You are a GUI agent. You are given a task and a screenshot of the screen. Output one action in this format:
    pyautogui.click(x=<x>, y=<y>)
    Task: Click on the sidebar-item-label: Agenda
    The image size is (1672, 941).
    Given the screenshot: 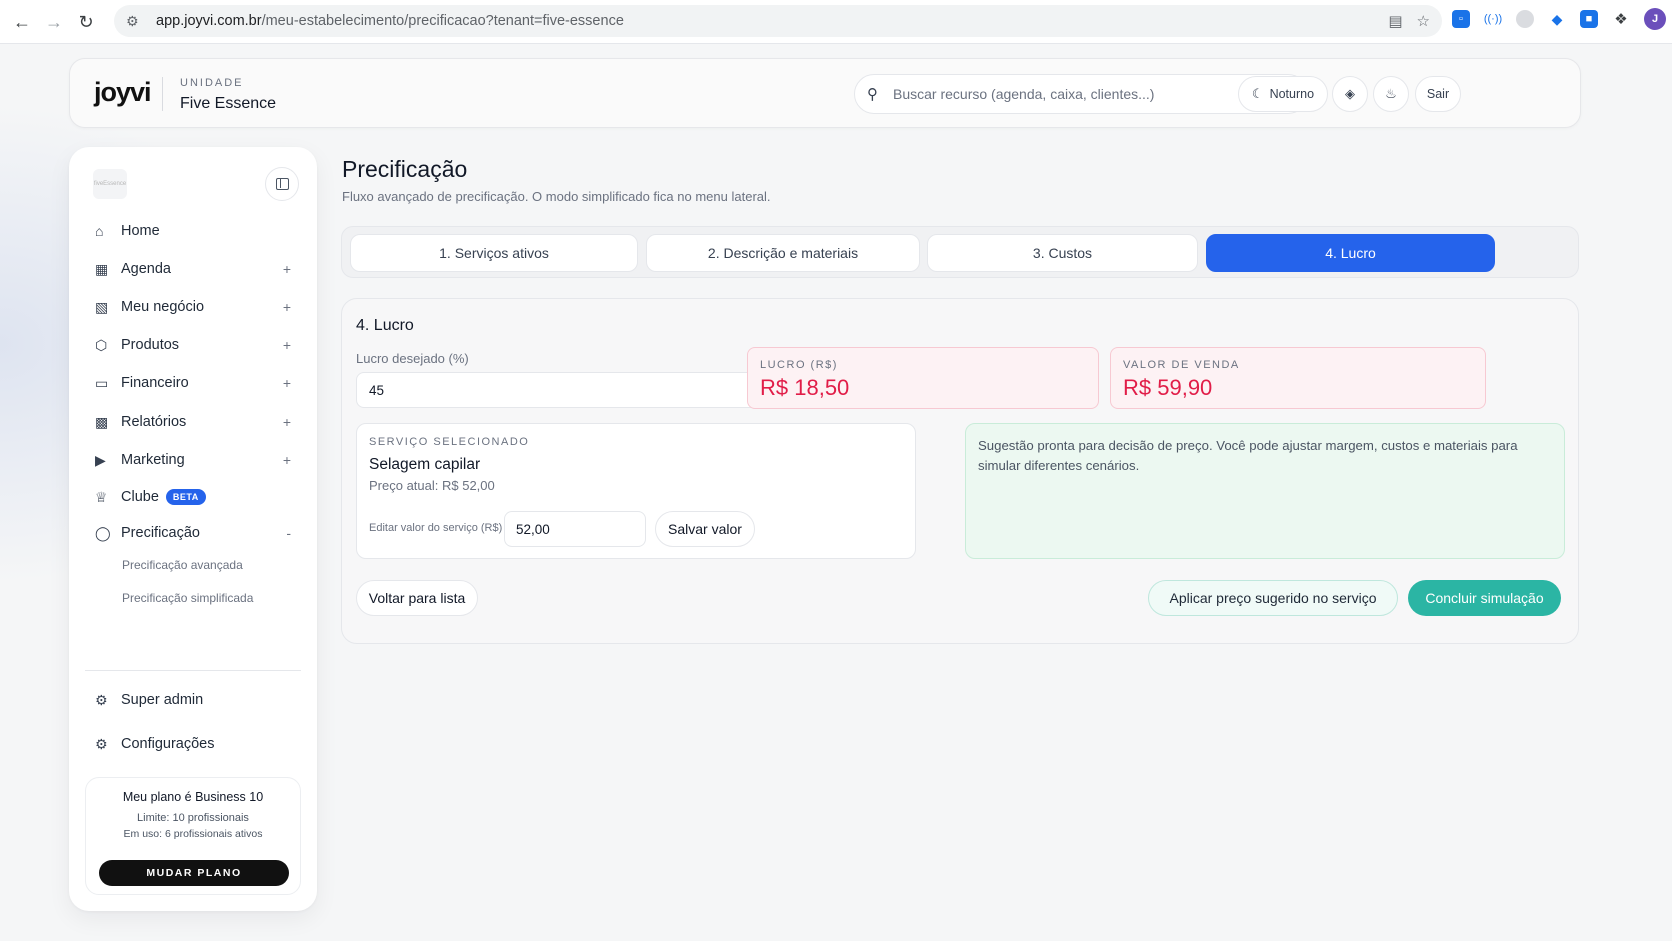 What is the action you would take?
    pyautogui.click(x=146, y=269)
    